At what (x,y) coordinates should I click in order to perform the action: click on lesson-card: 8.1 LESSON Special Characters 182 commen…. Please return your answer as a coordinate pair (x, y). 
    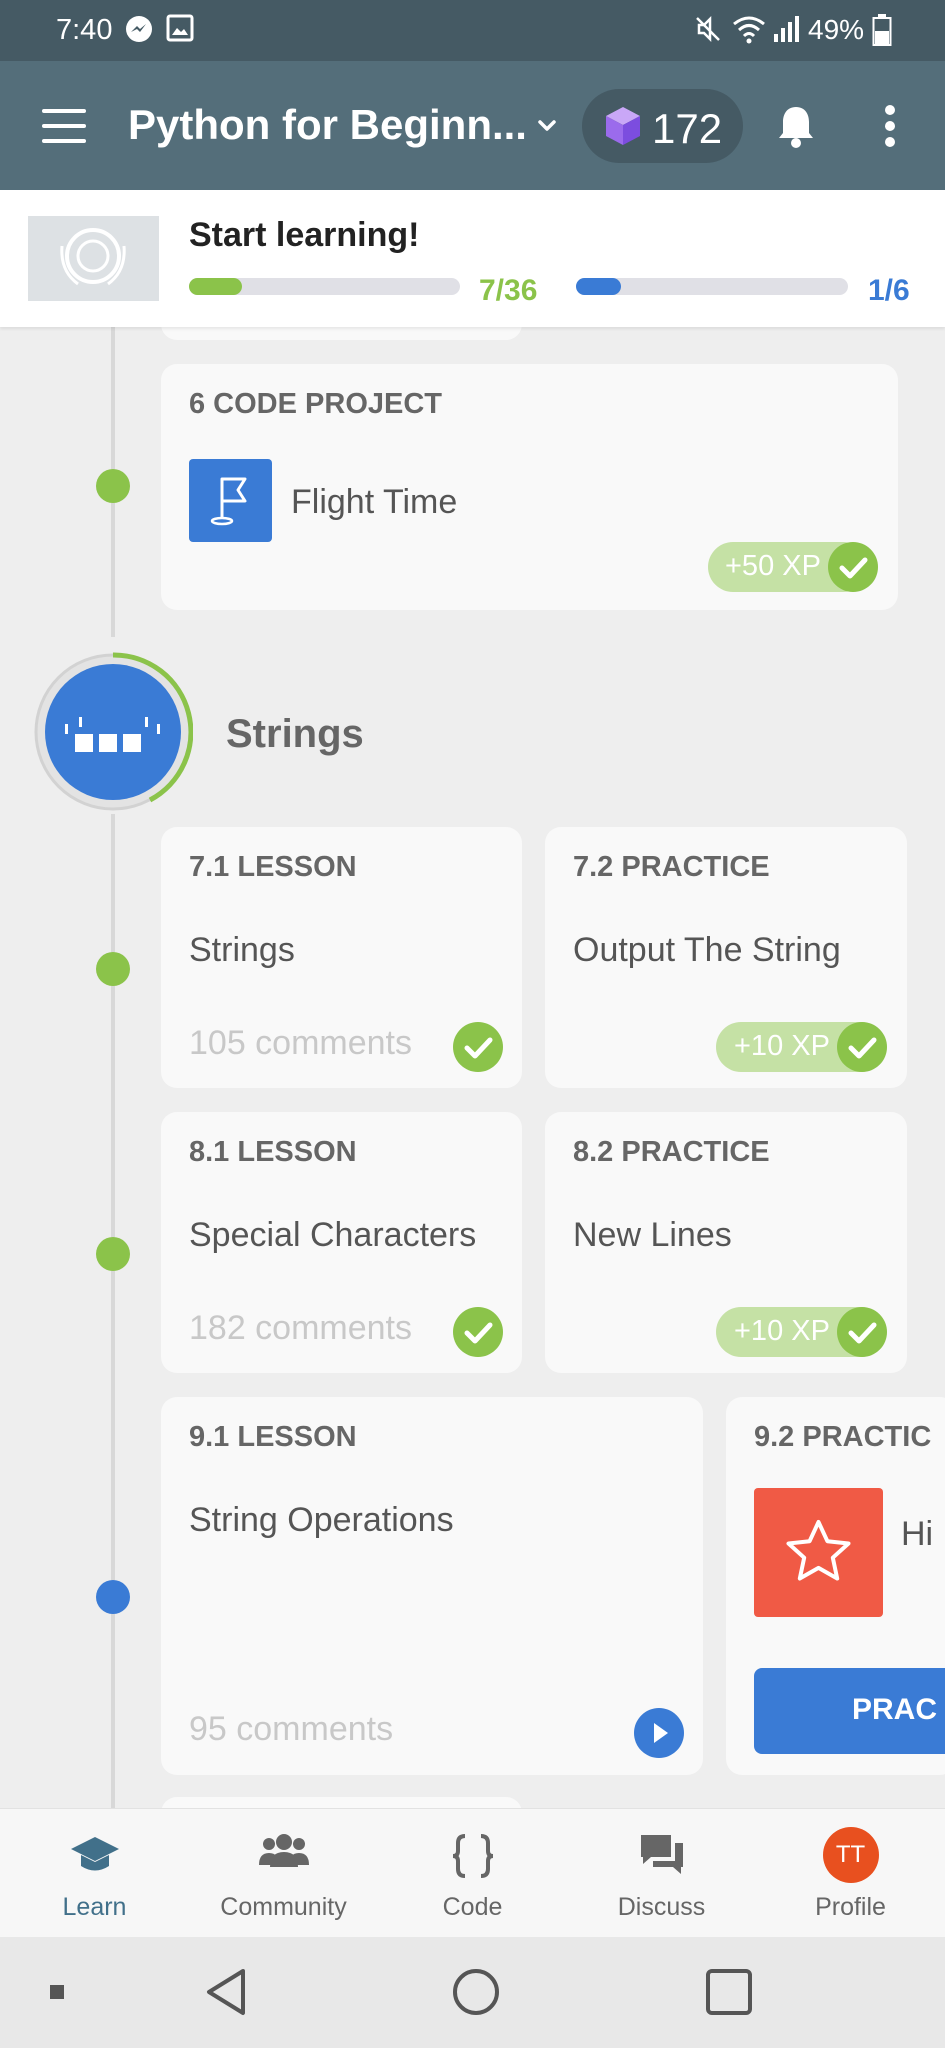
    Looking at the image, I should click on (341, 1242).